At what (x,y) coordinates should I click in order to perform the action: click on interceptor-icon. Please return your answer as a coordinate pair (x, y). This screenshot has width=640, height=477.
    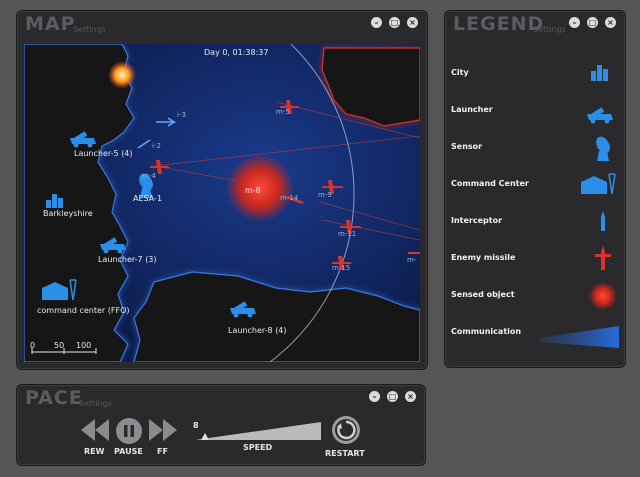
    Looking at the image, I should click on (603, 221).